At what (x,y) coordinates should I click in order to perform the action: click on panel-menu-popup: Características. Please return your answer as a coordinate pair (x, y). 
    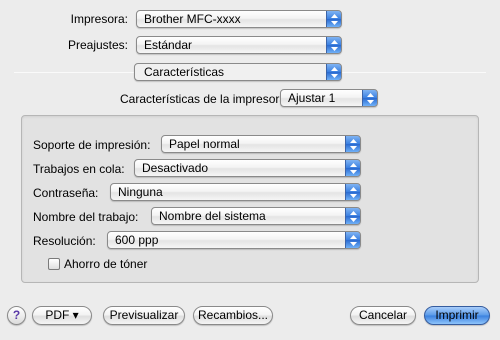
    Looking at the image, I should click on (238, 72).